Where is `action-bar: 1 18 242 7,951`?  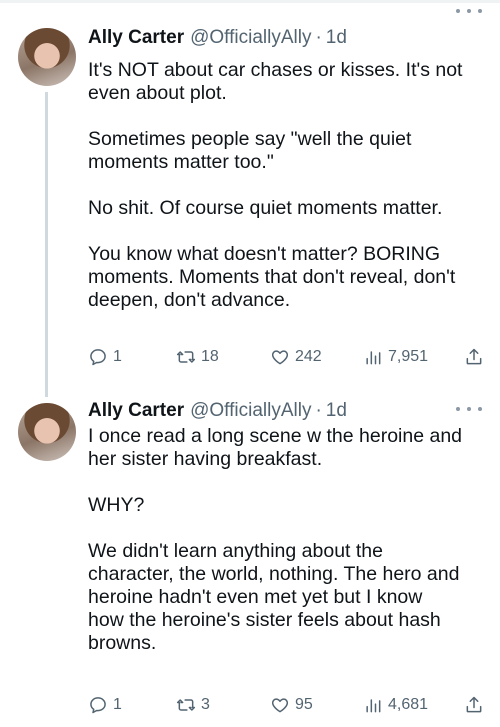
action-bar: 1 18 242 7,951 is located at coordinates (288, 357).